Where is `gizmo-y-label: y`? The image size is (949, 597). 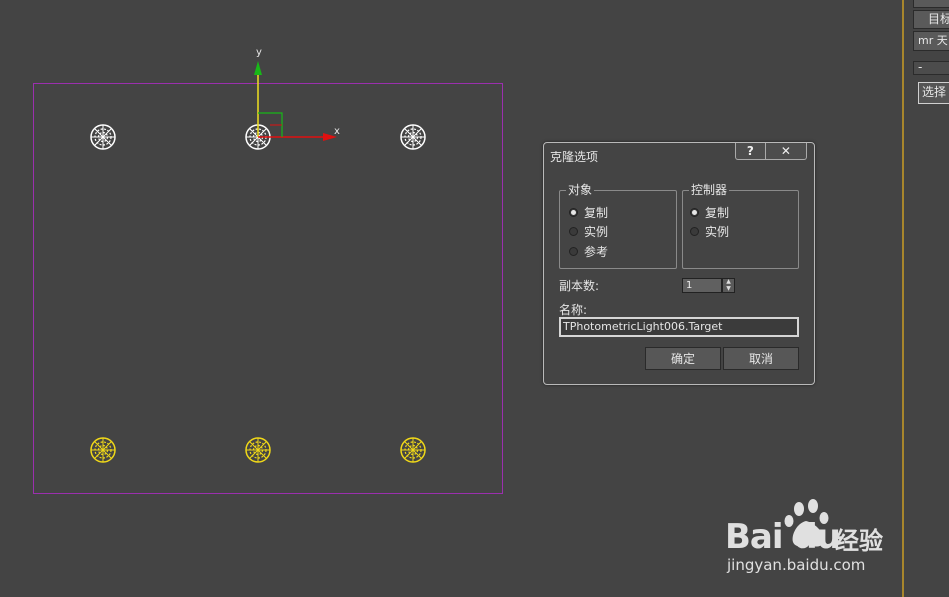
gizmo-y-label: y is located at coordinates (259, 52).